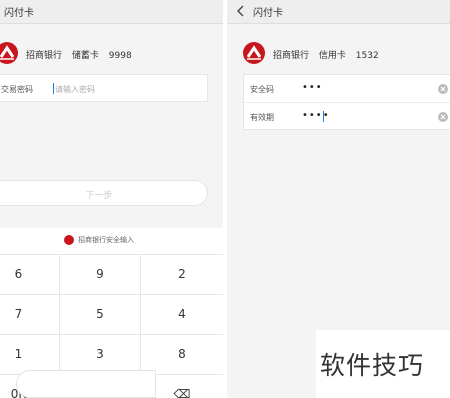  I want to click on key-9: 9, so click(100, 275).